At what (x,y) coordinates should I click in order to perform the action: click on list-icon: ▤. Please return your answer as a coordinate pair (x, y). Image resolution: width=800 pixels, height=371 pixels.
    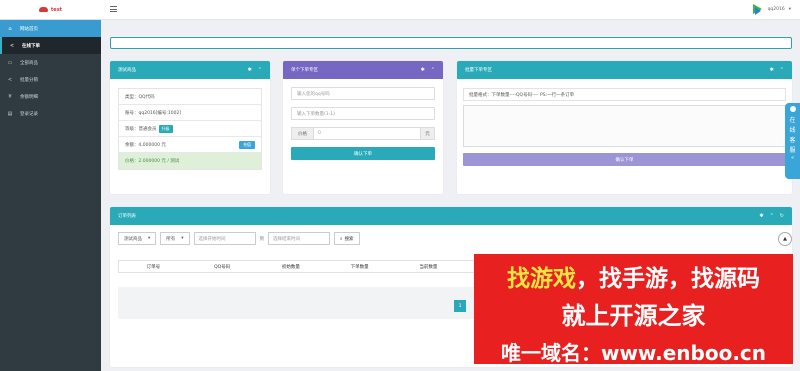
    Looking at the image, I should click on (10, 113).